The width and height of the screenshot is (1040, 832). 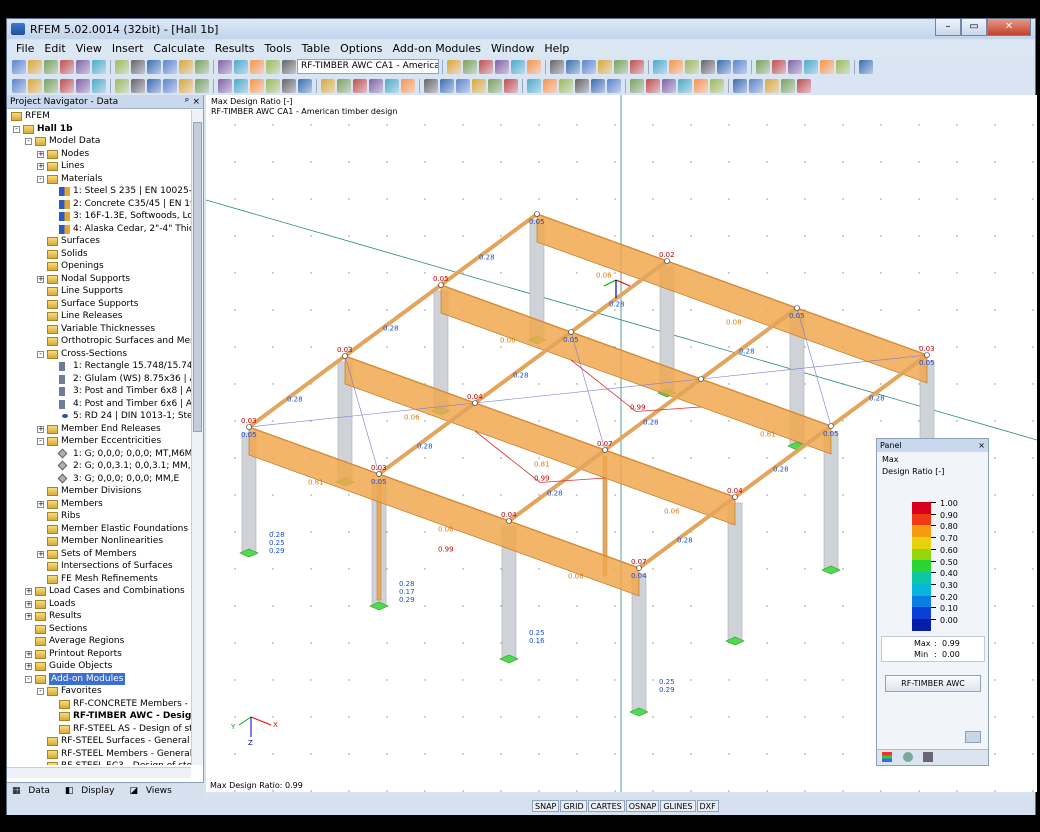 I want to click on tree-item: Line Releases, so click(x=99, y=316).